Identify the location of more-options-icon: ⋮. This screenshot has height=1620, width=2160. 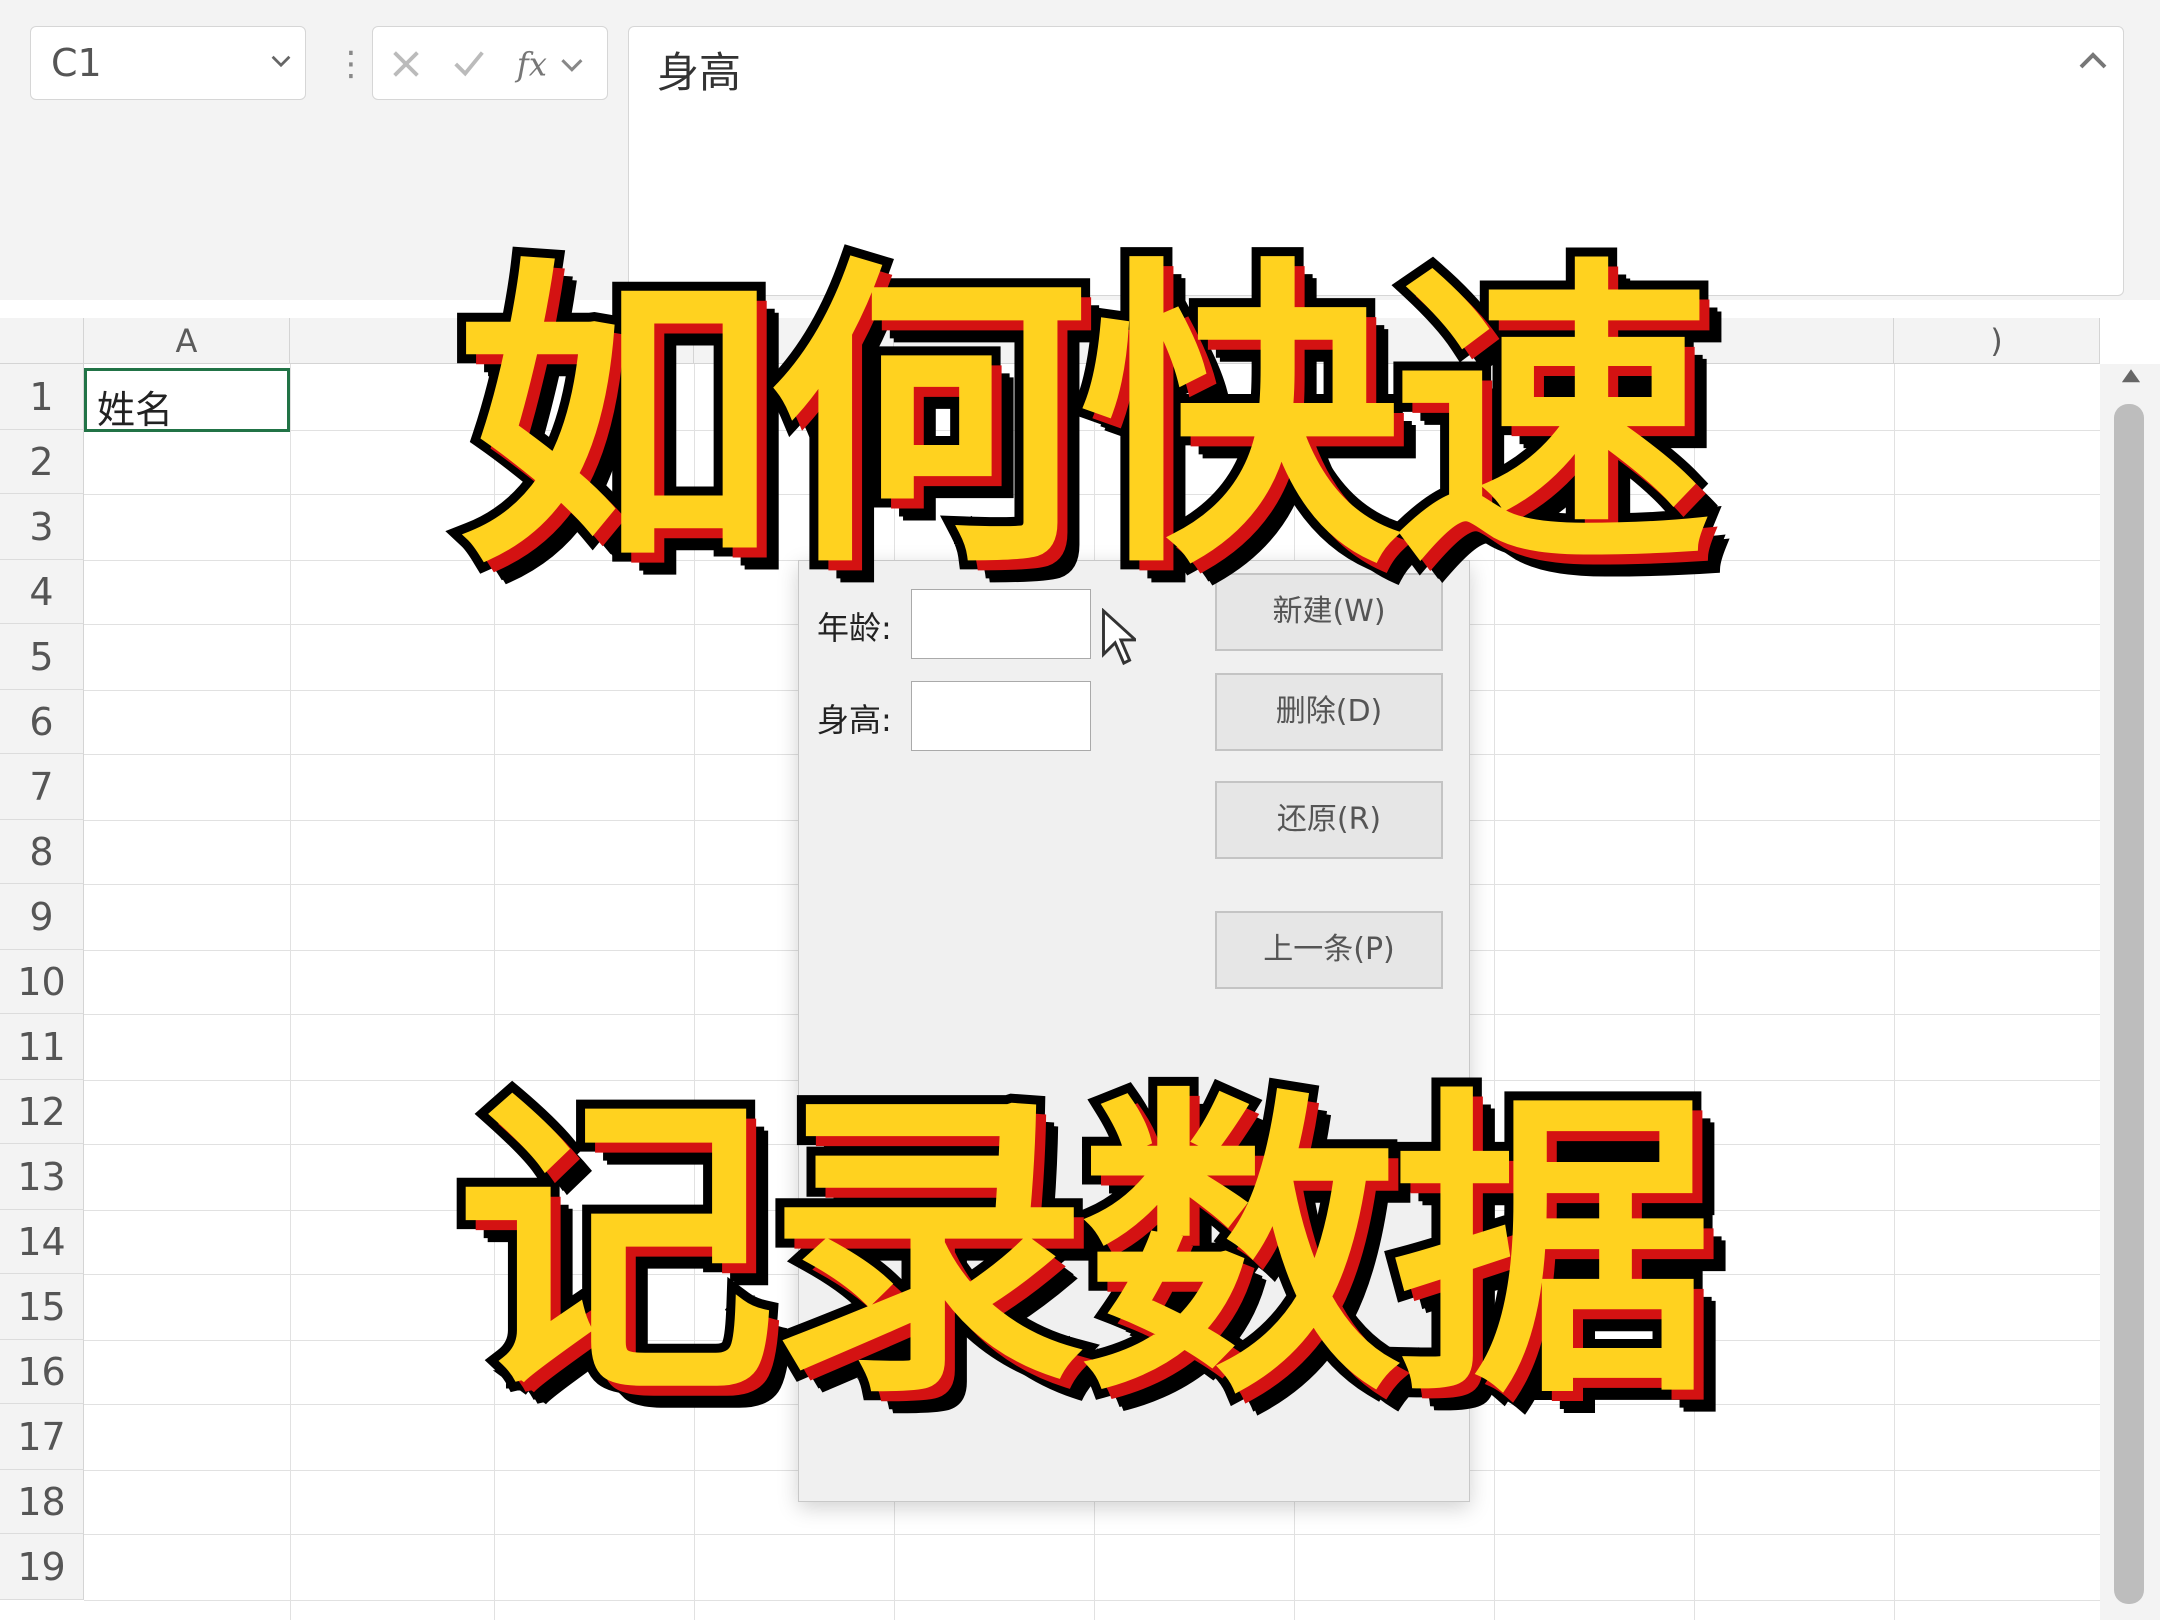
(351, 64).